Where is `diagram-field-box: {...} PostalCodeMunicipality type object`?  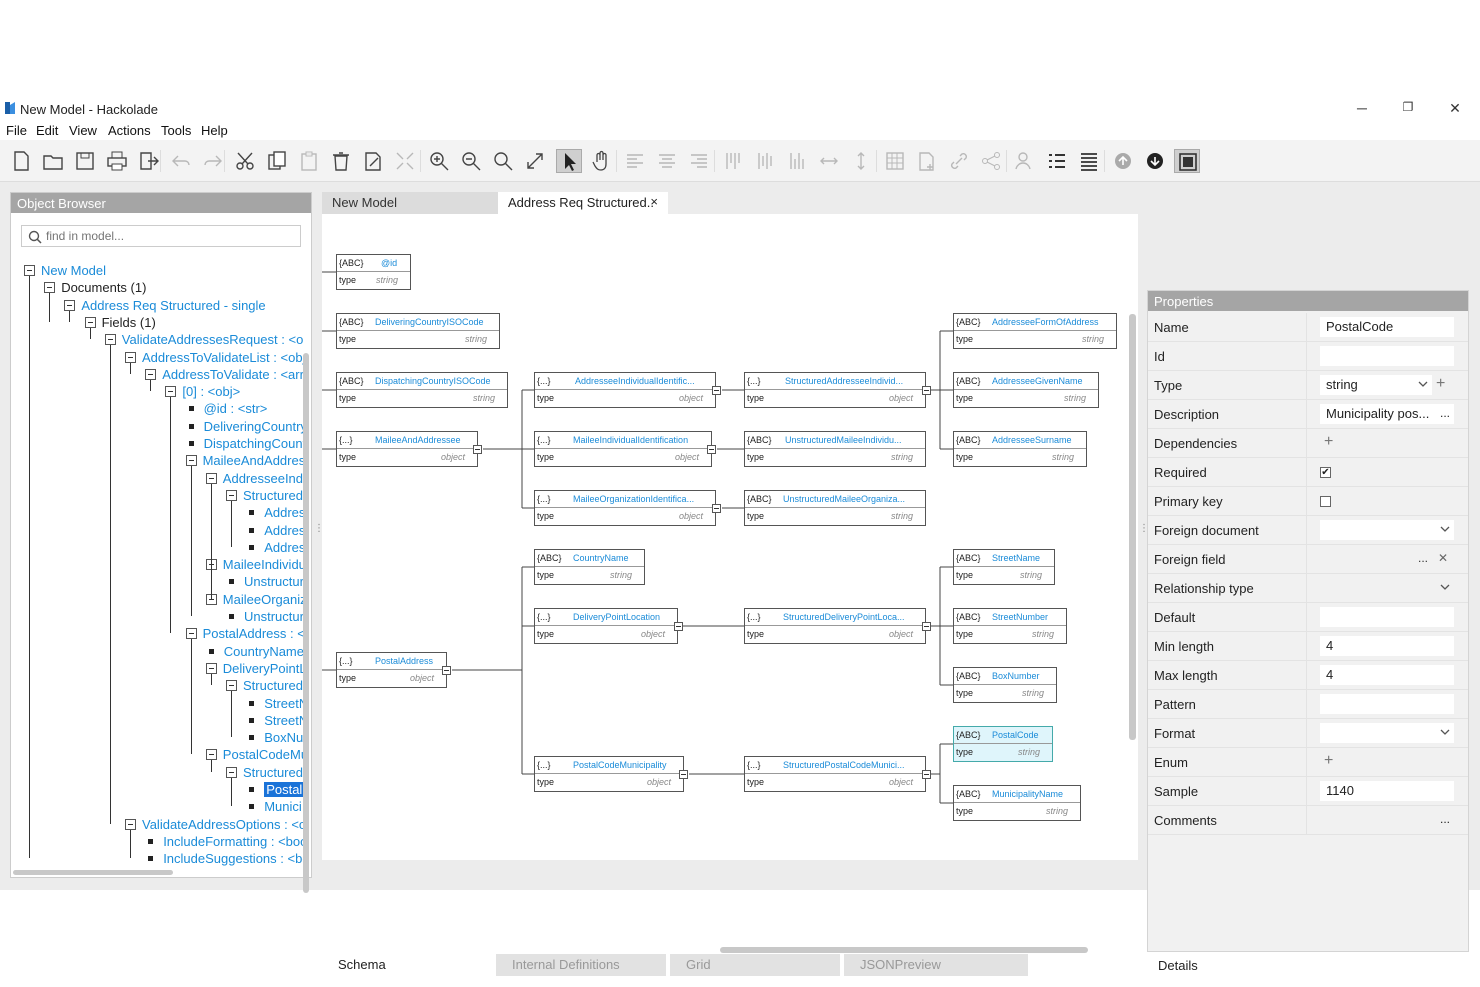
diagram-field-box: {...} PostalCodeMunicipality type object is located at coordinates (609, 774).